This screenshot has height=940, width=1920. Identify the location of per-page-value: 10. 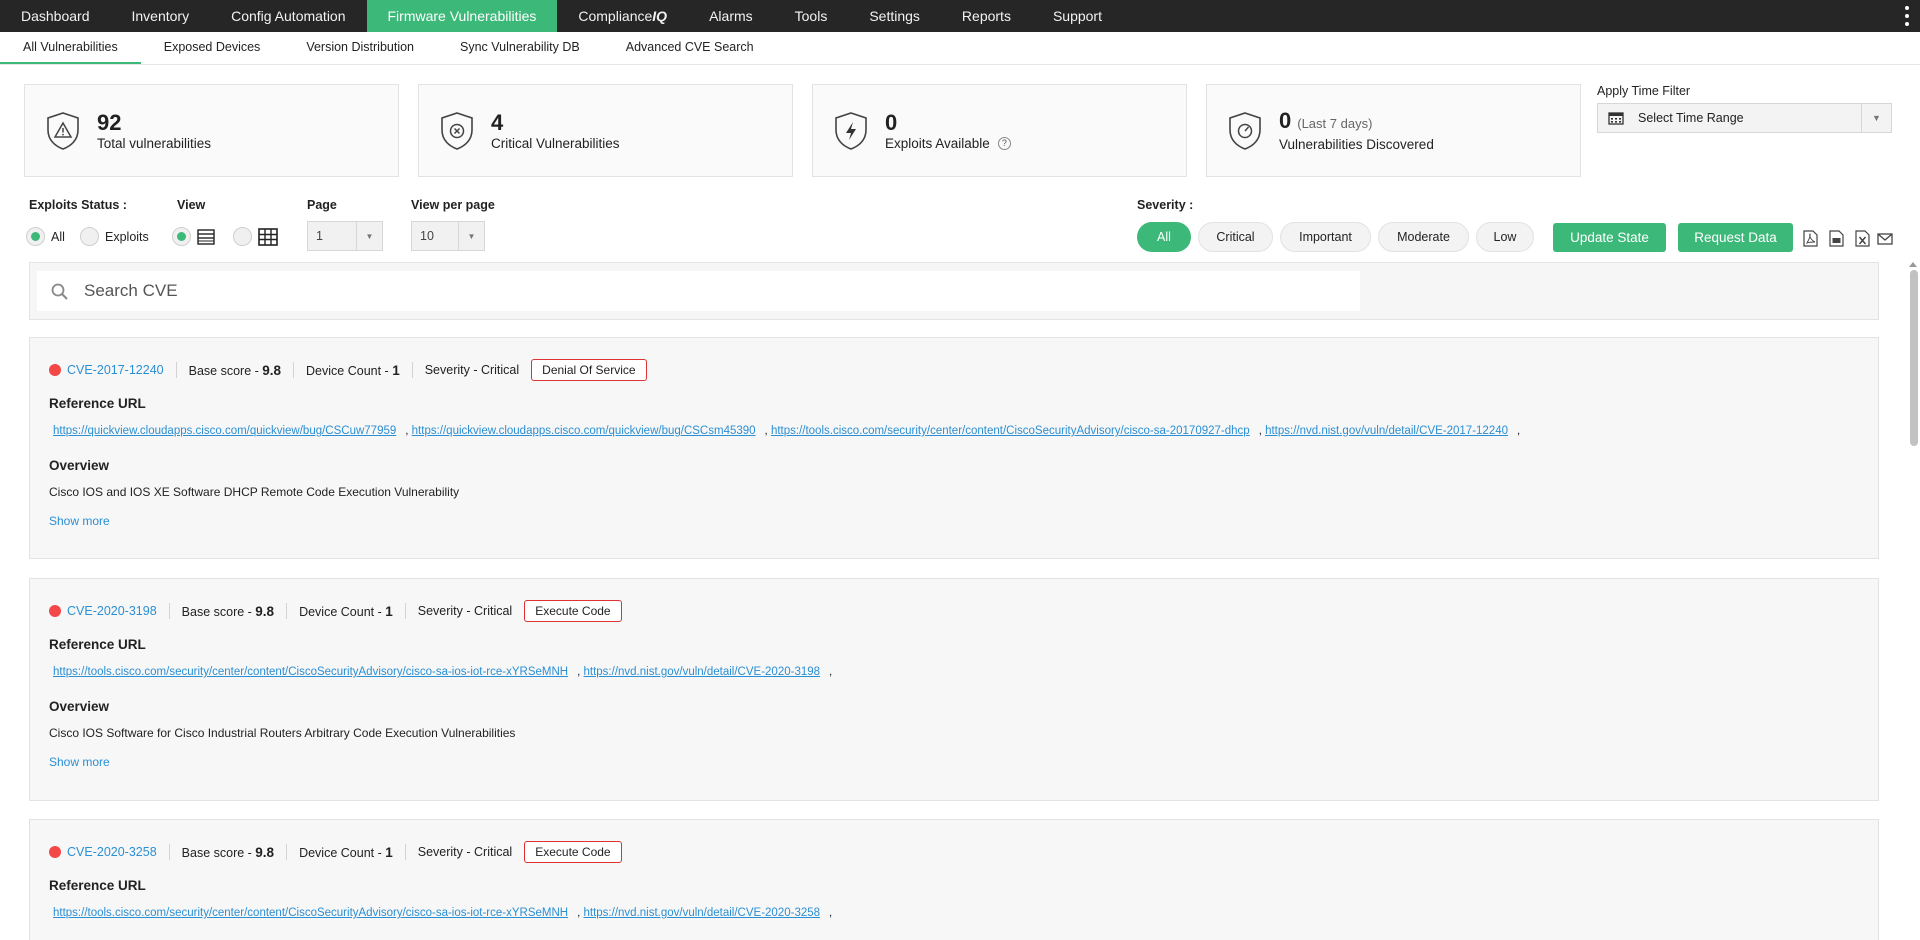
(427, 236).